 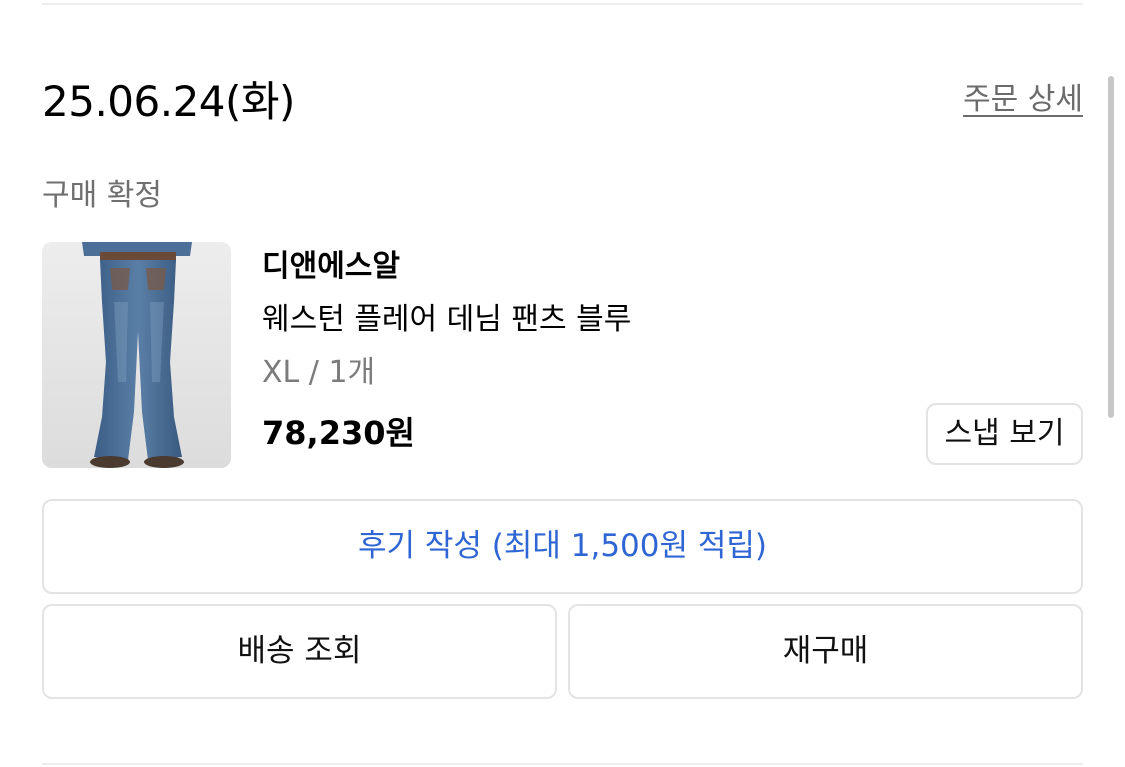 What do you see at coordinates (446, 320) in the screenshot?
I see `product-name: 웨스턴 플레어 데님 팬츠 블루` at bounding box center [446, 320].